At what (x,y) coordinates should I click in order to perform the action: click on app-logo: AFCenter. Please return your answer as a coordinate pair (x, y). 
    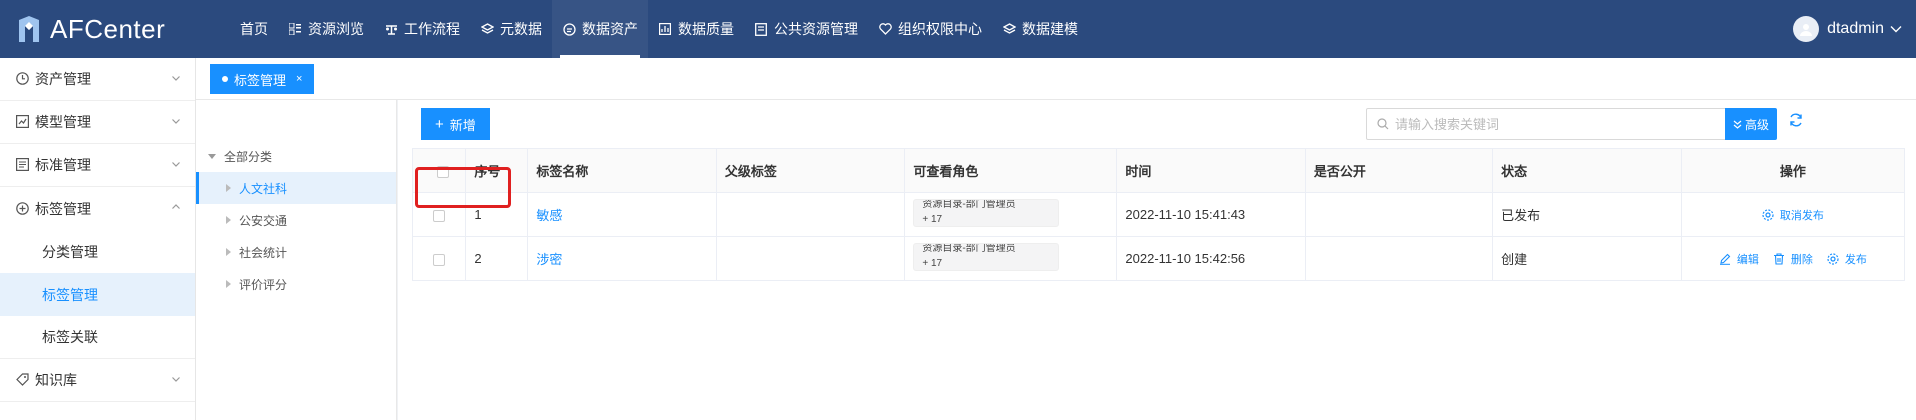
    Looking at the image, I should click on (98, 29).